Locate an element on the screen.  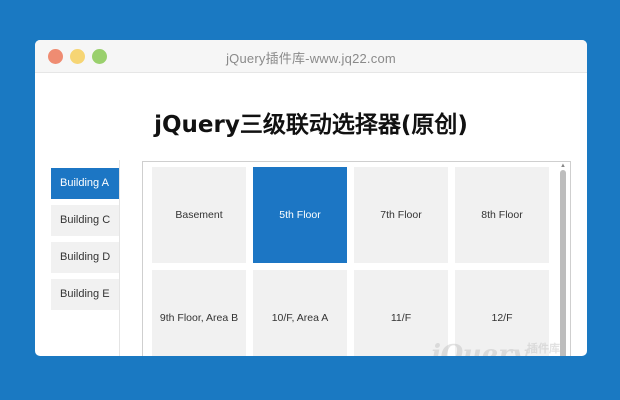
building-tab-c: Building C is located at coordinates (85, 220).